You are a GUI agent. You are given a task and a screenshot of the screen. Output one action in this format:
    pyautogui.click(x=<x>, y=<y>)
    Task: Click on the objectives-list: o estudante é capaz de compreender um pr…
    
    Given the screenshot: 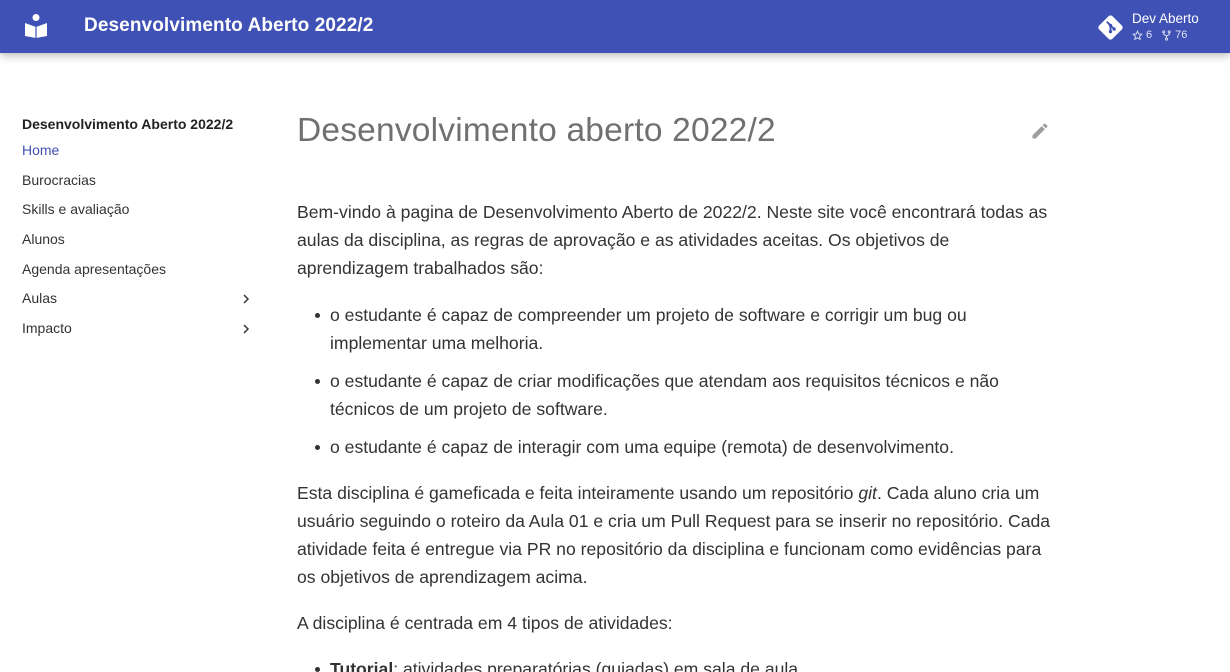 What is the action you would take?
    pyautogui.click(x=672, y=386)
    